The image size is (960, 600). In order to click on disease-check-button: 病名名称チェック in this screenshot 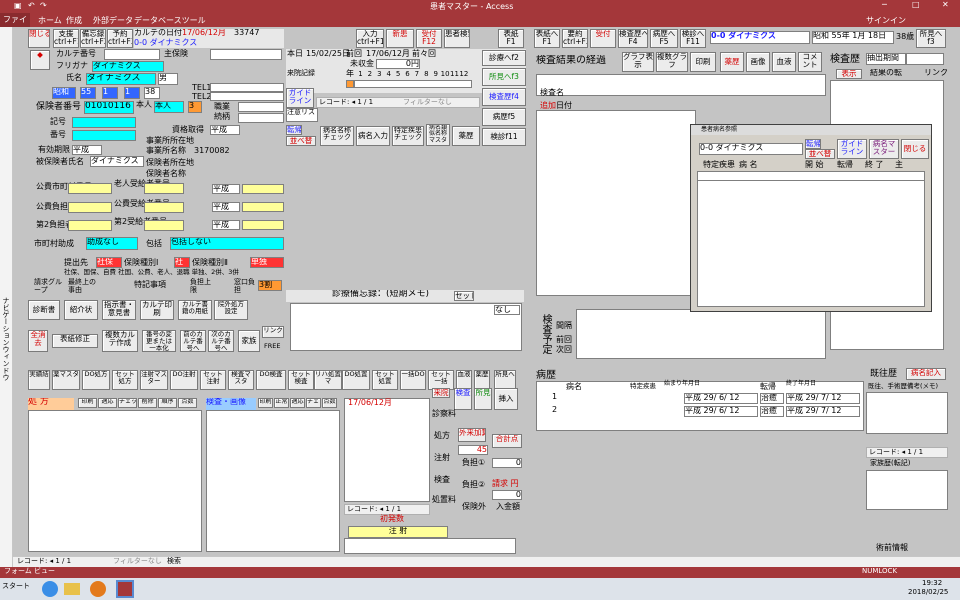, I will do `click(337, 136)`.